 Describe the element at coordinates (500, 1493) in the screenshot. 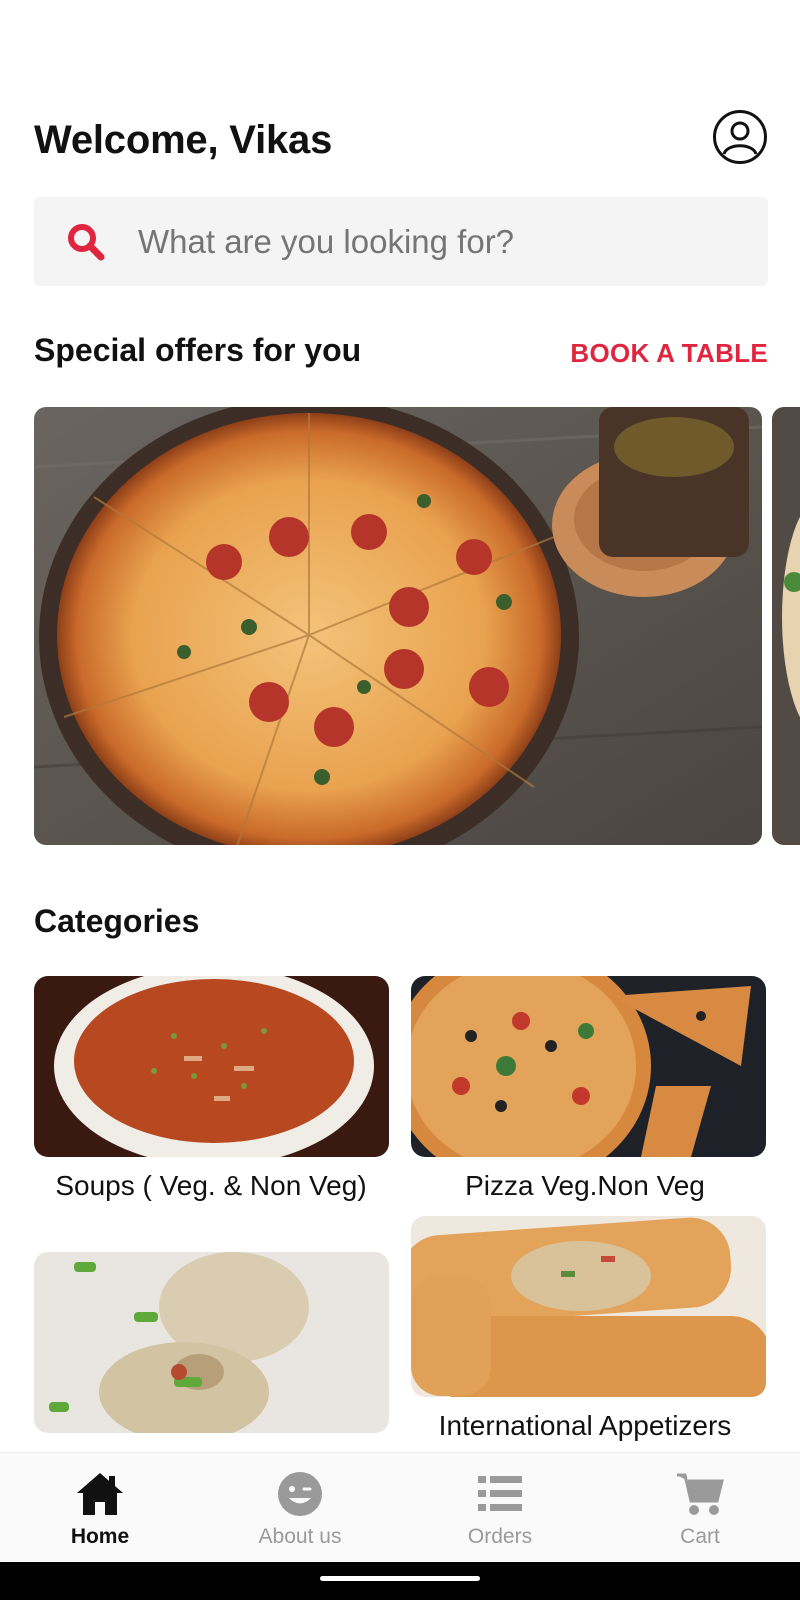

I see `list-icon` at that location.